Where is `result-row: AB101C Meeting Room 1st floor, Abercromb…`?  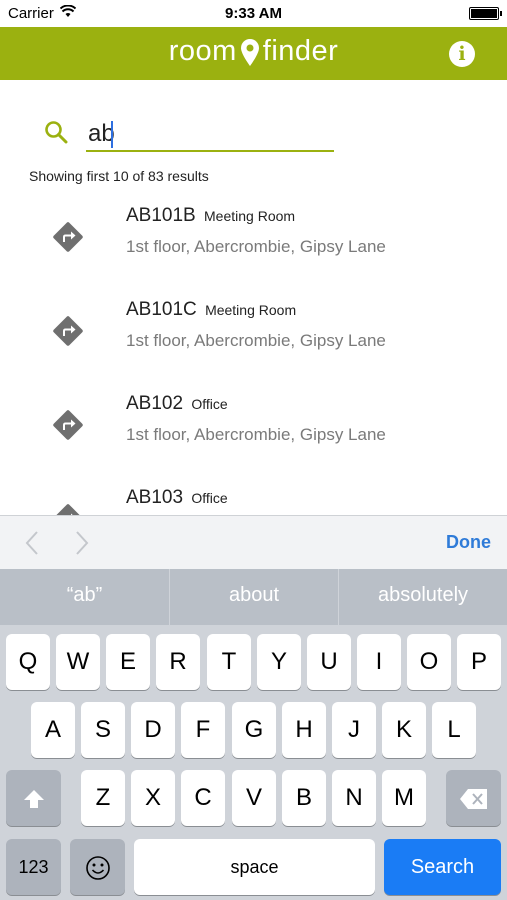 result-row: AB101C Meeting Room 1st floor, Abercromb… is located at coordinates (253, 339).